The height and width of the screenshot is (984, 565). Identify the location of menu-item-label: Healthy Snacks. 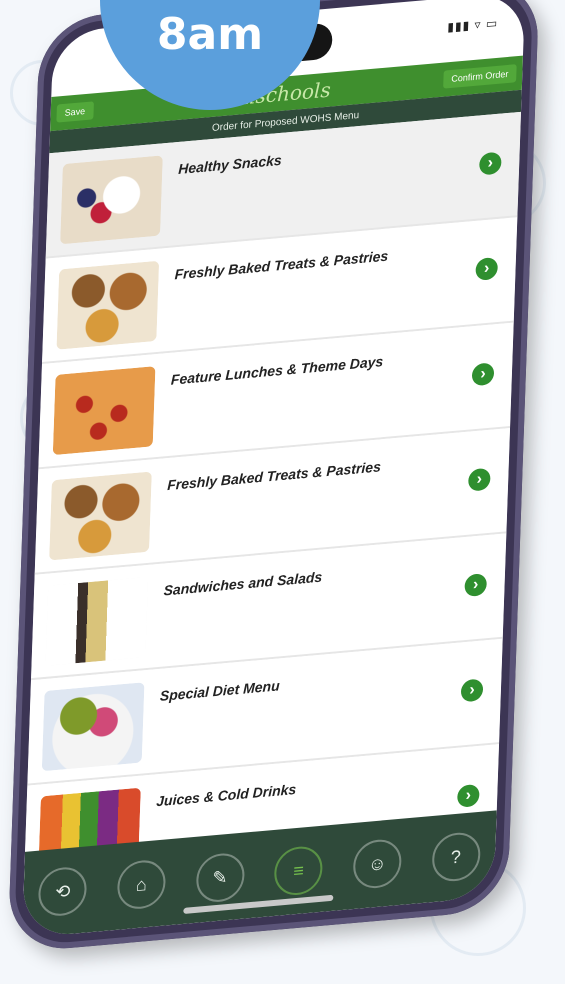
(230, 164).